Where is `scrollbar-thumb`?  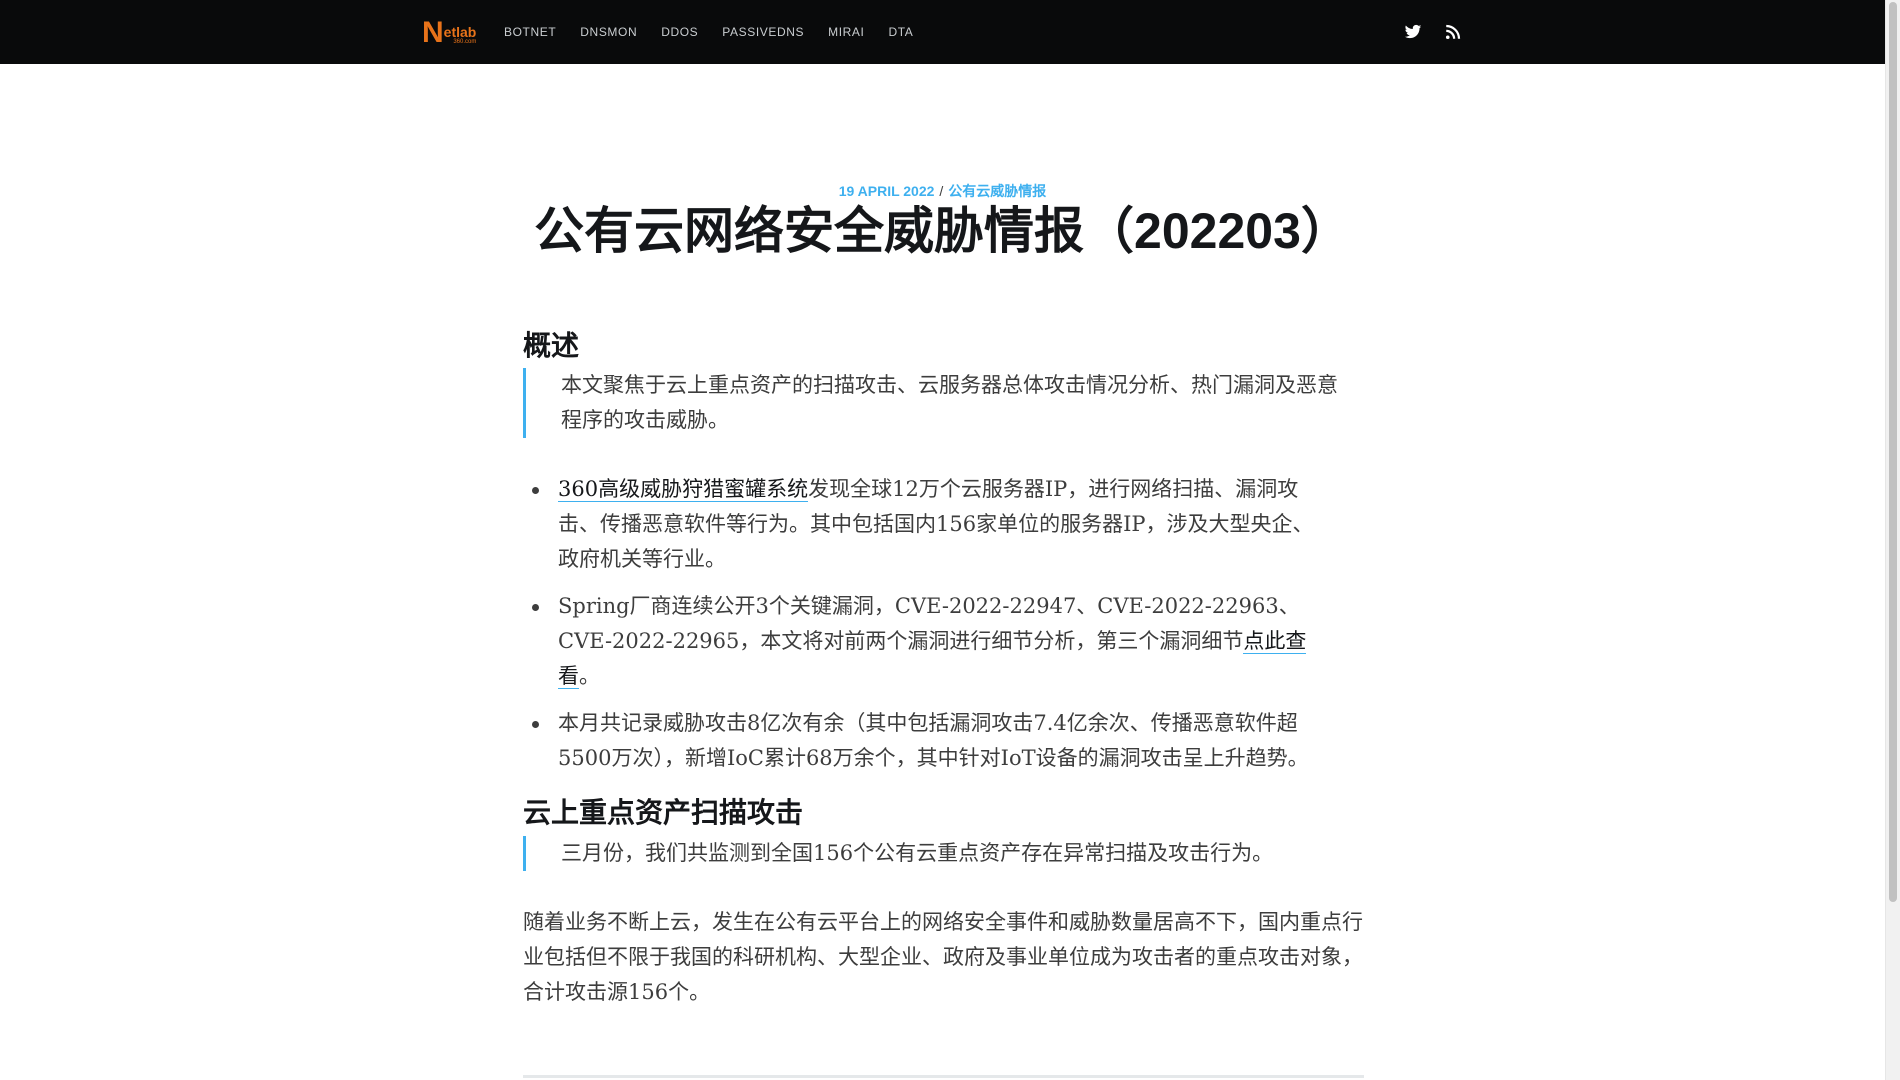
scrollbar-thumb is located at coordinates (1893, 452).